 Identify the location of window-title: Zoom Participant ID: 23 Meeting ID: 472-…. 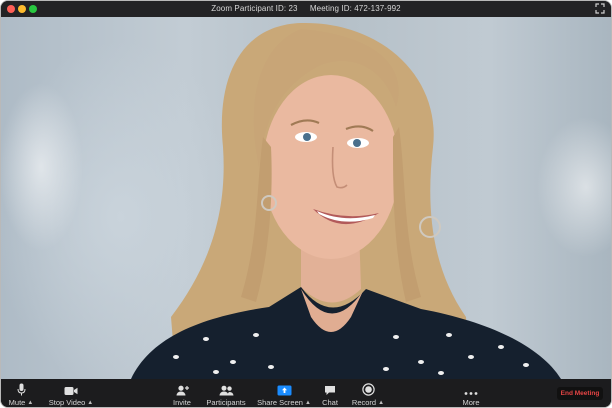
(306, 8).